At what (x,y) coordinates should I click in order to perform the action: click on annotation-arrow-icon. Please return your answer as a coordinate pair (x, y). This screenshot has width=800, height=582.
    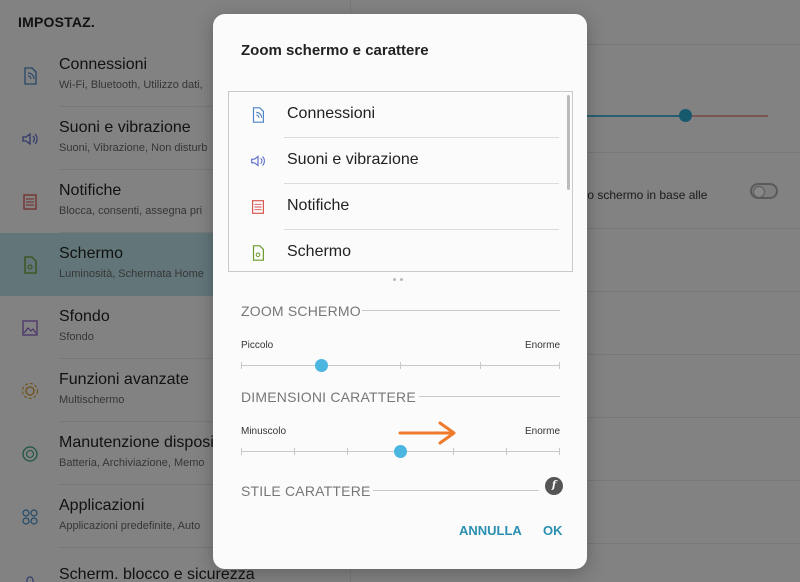
    Looking at the image, I should click on (427, 433).